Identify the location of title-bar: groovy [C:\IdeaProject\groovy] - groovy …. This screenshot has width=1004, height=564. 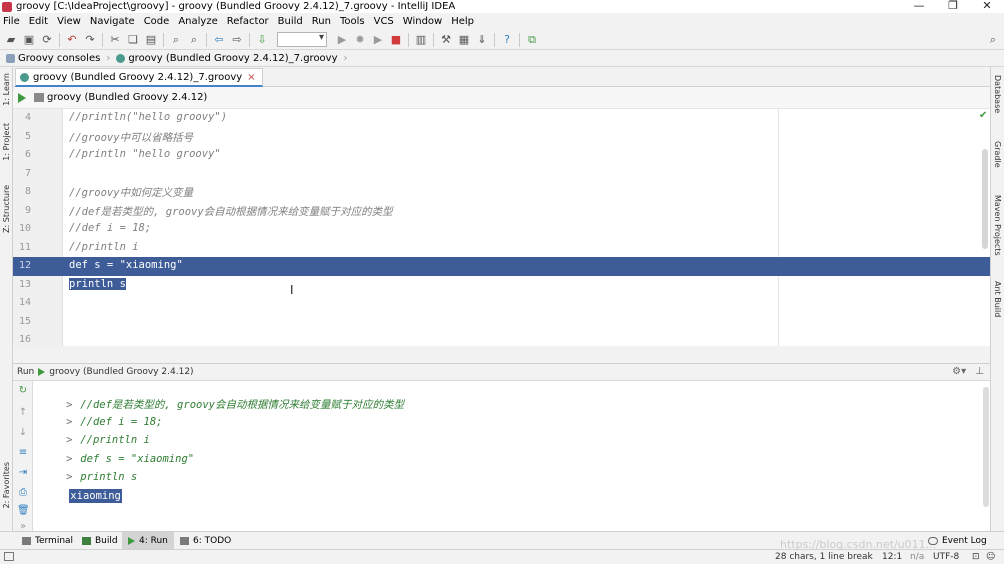
(502, 6).